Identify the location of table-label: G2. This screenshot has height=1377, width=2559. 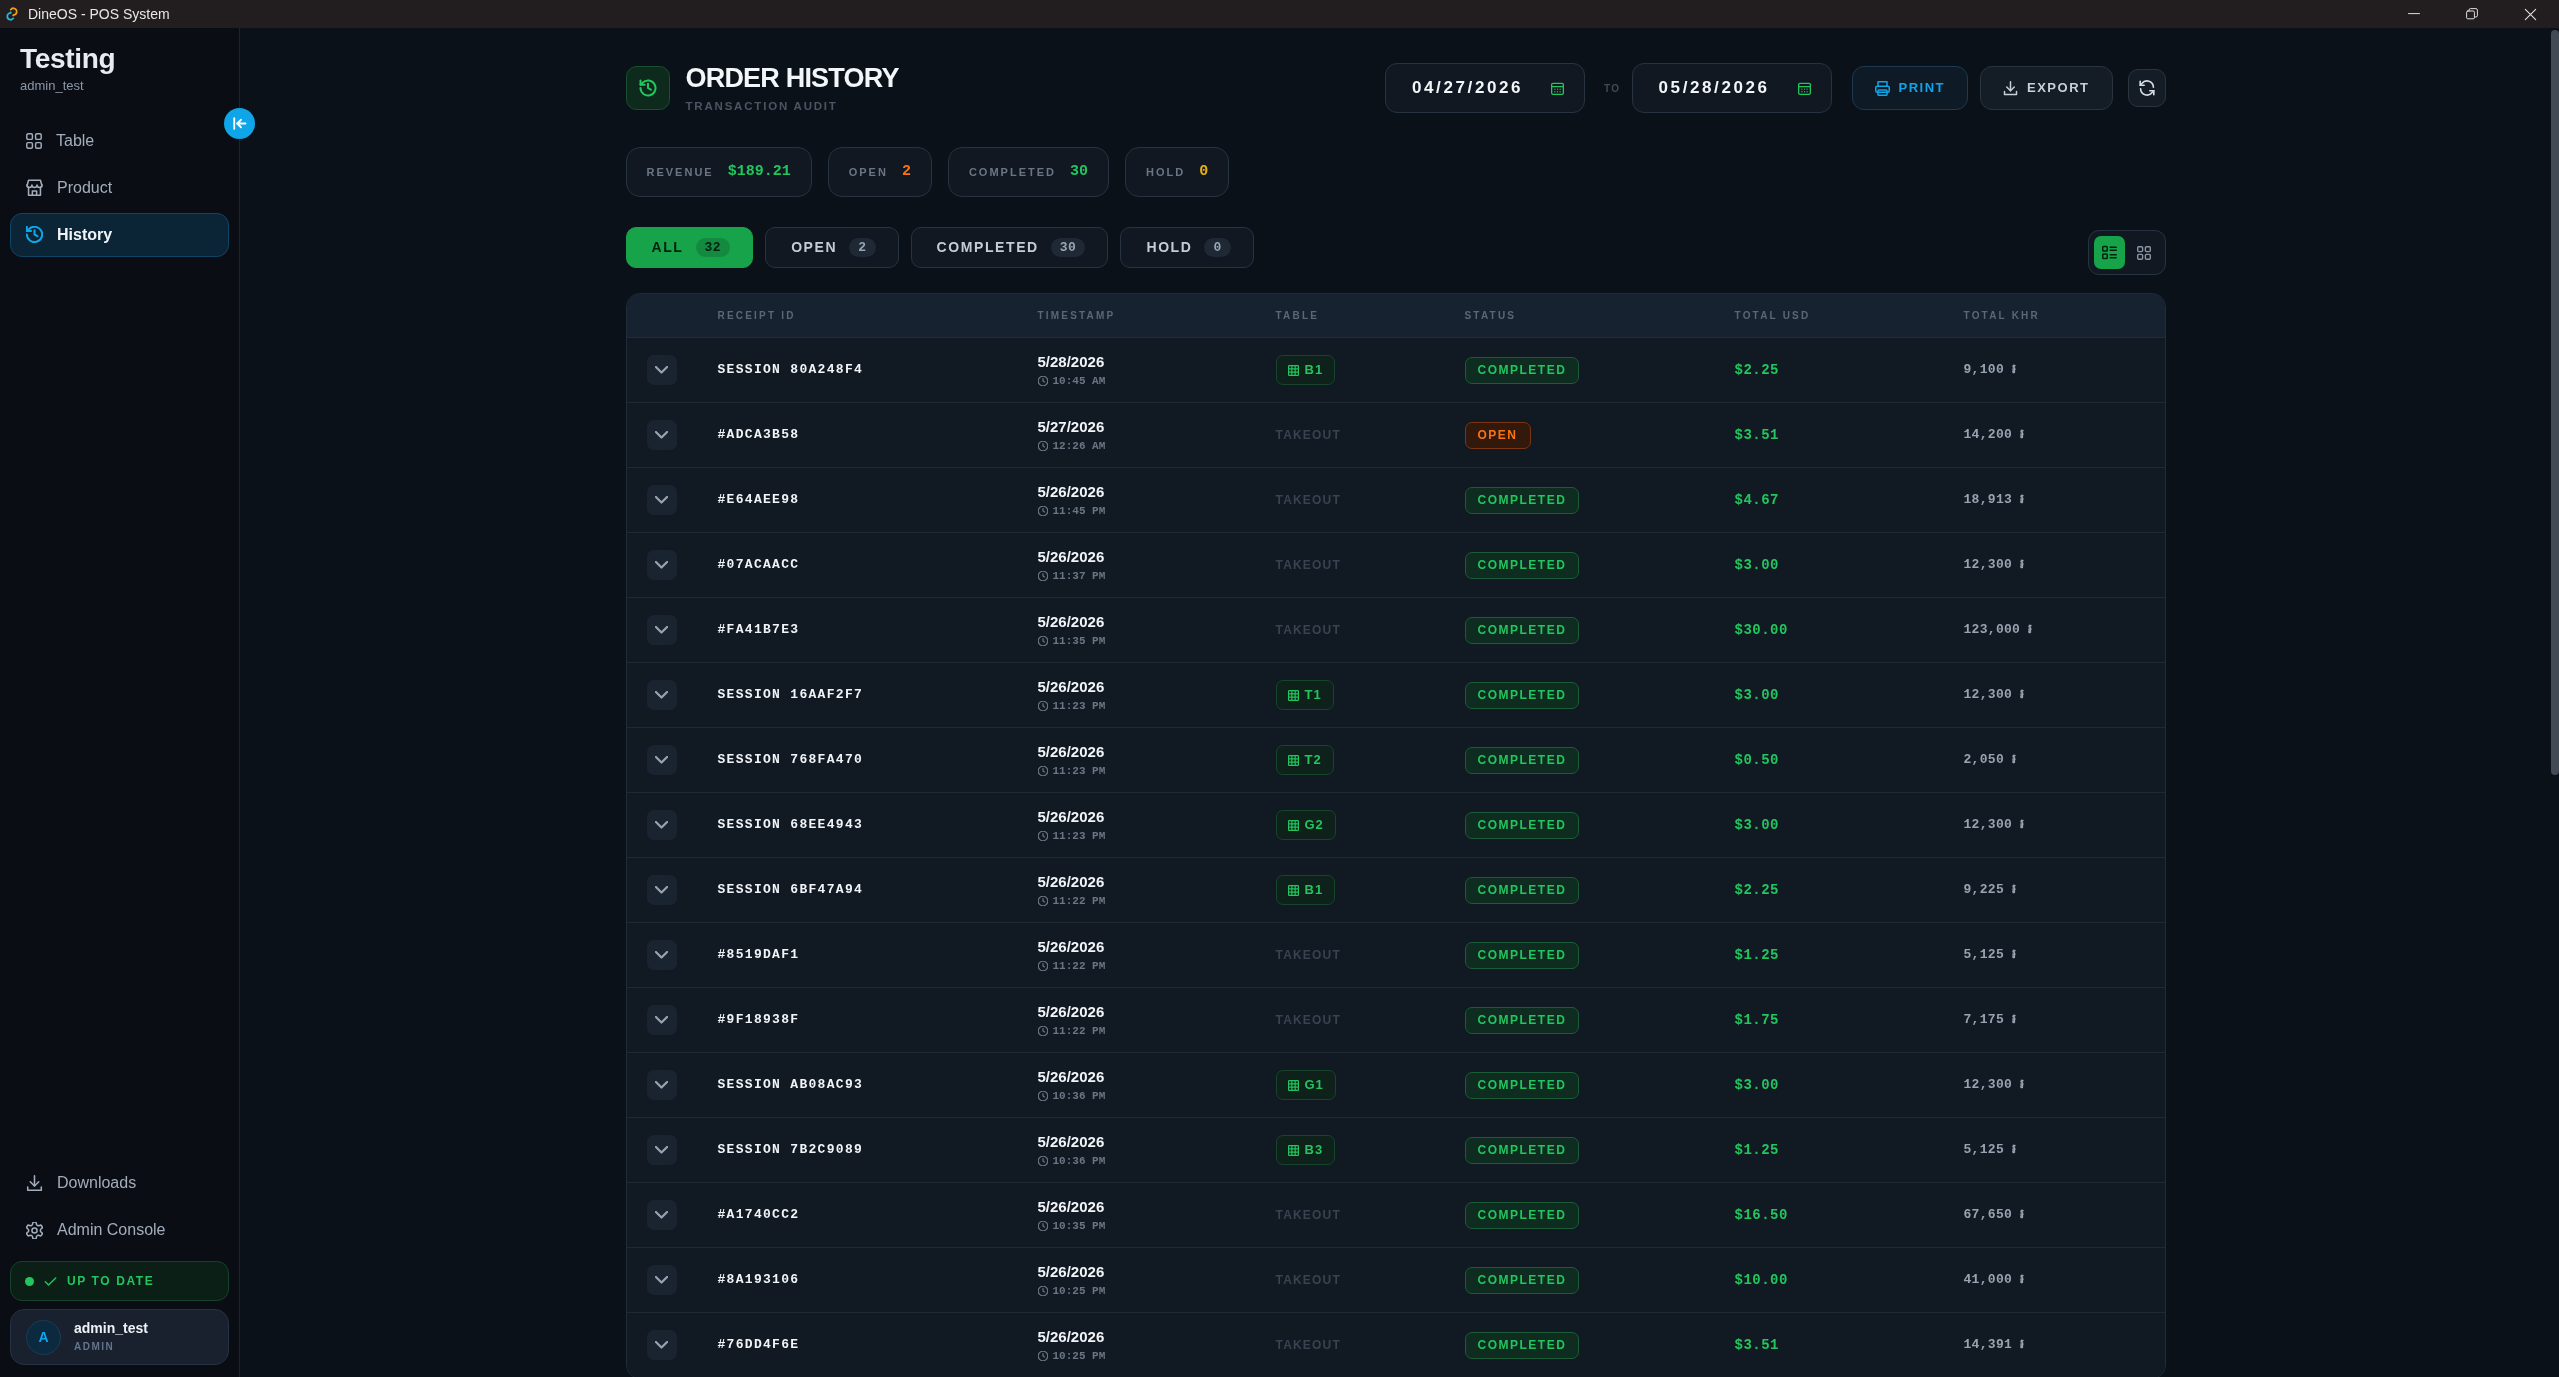
(1314, 825).